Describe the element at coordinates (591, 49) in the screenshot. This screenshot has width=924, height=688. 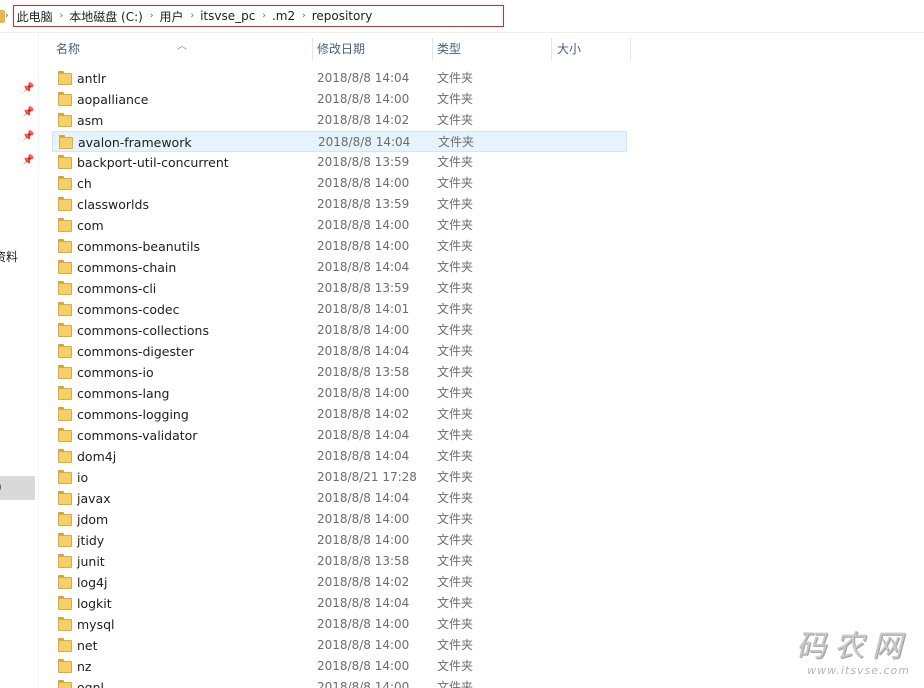
I see `column-header-size: 大小` at that location.